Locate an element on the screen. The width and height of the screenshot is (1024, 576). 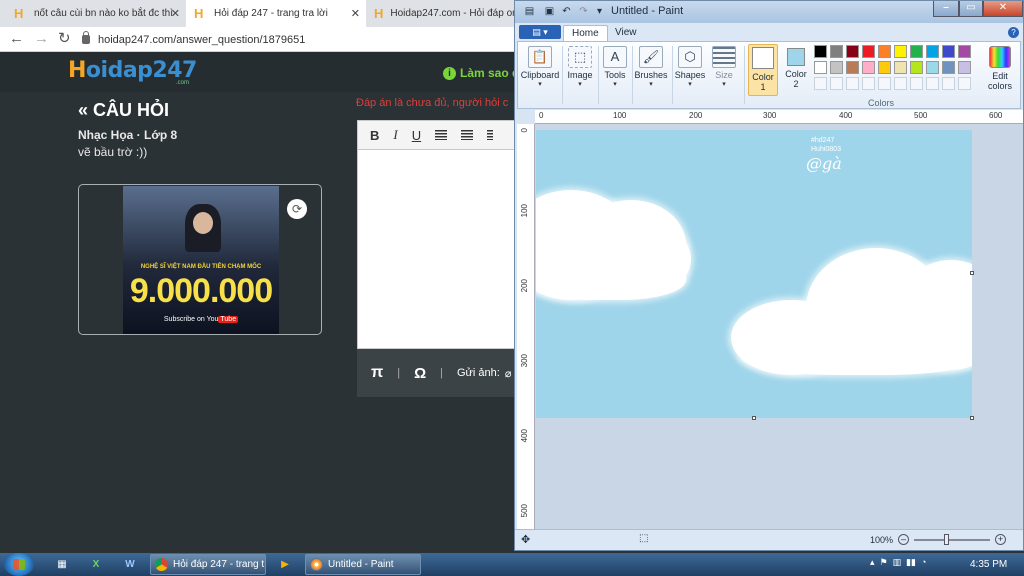
paperclip-icon: ⌀ is located at coordinates (508, 373).